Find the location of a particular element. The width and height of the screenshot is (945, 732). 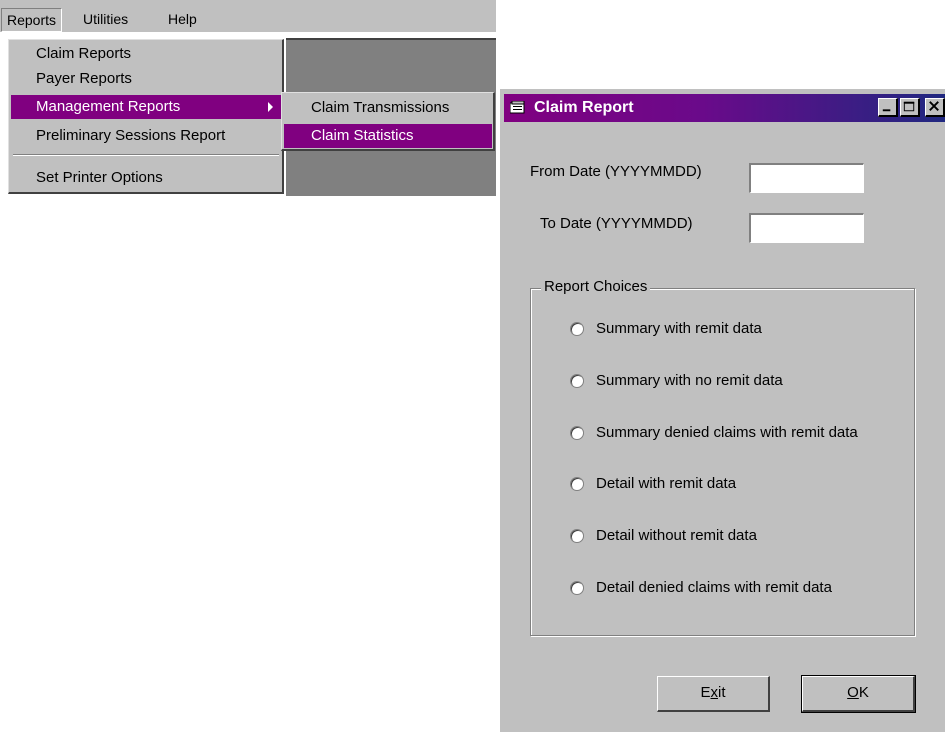

exit-button: Exit is located at coordinates (713, 694).